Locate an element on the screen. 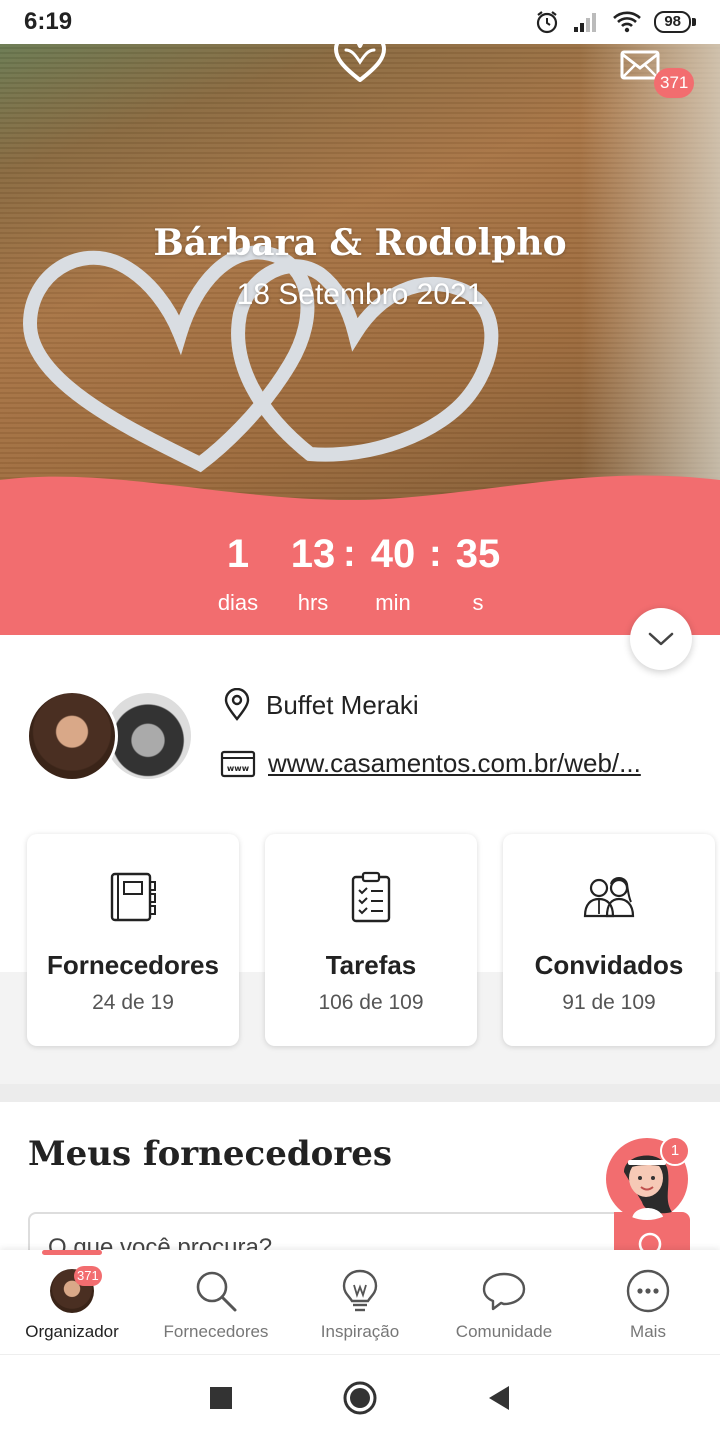 The height and width of the screenshot is (1440, 720). card-guests: Convidados 91 de 109 is located at coordinates (609, 940).